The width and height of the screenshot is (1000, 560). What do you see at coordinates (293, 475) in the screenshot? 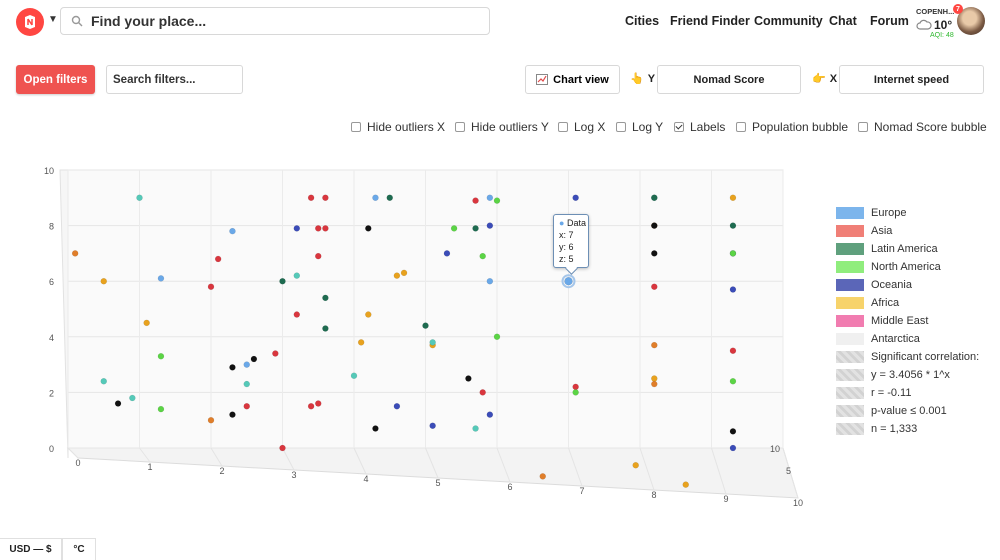
I see `x-tick-label: 3` at bounding box center [293, 475].